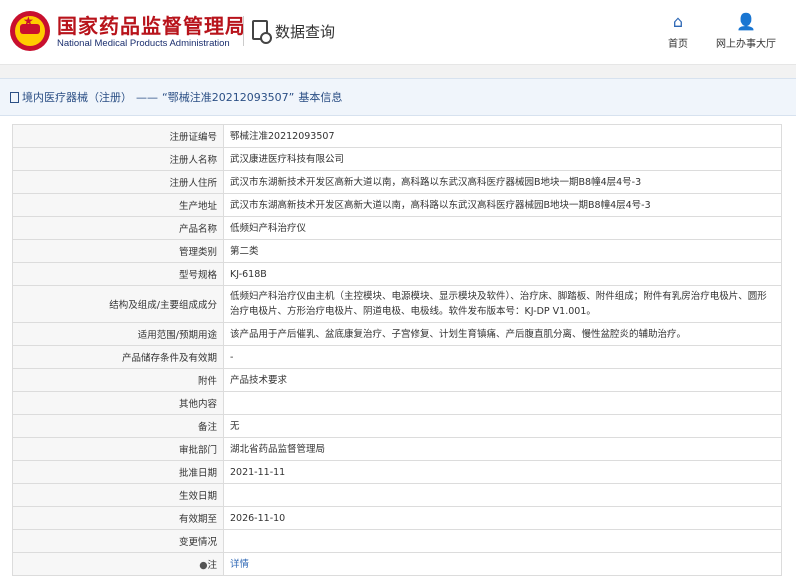  I want to click on emblem-logo, so click(30, 31).